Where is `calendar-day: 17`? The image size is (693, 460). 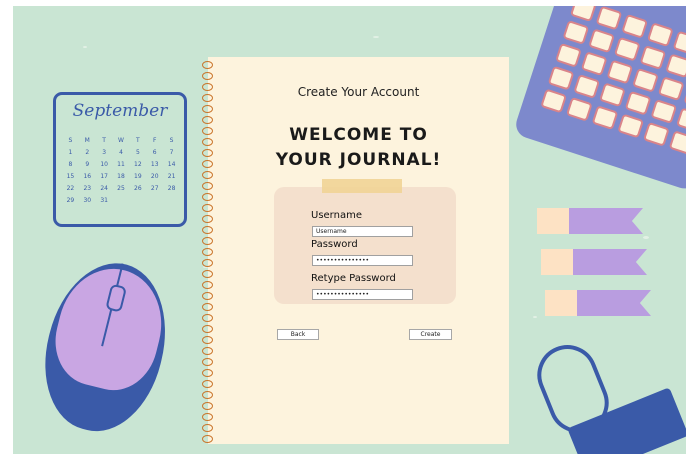
calendar-day: 17 is located at coordinates (104, 176).